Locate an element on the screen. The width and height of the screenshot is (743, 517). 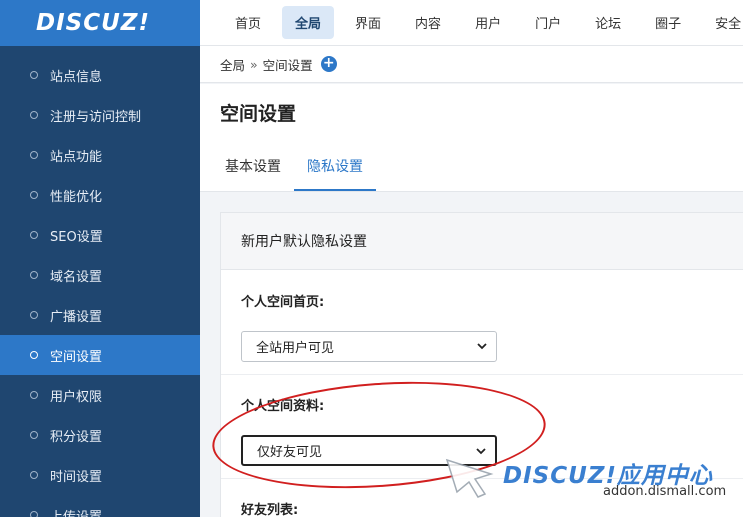
sidebar-item-site-info: 站点信息 is located at coordinates (100, 75).